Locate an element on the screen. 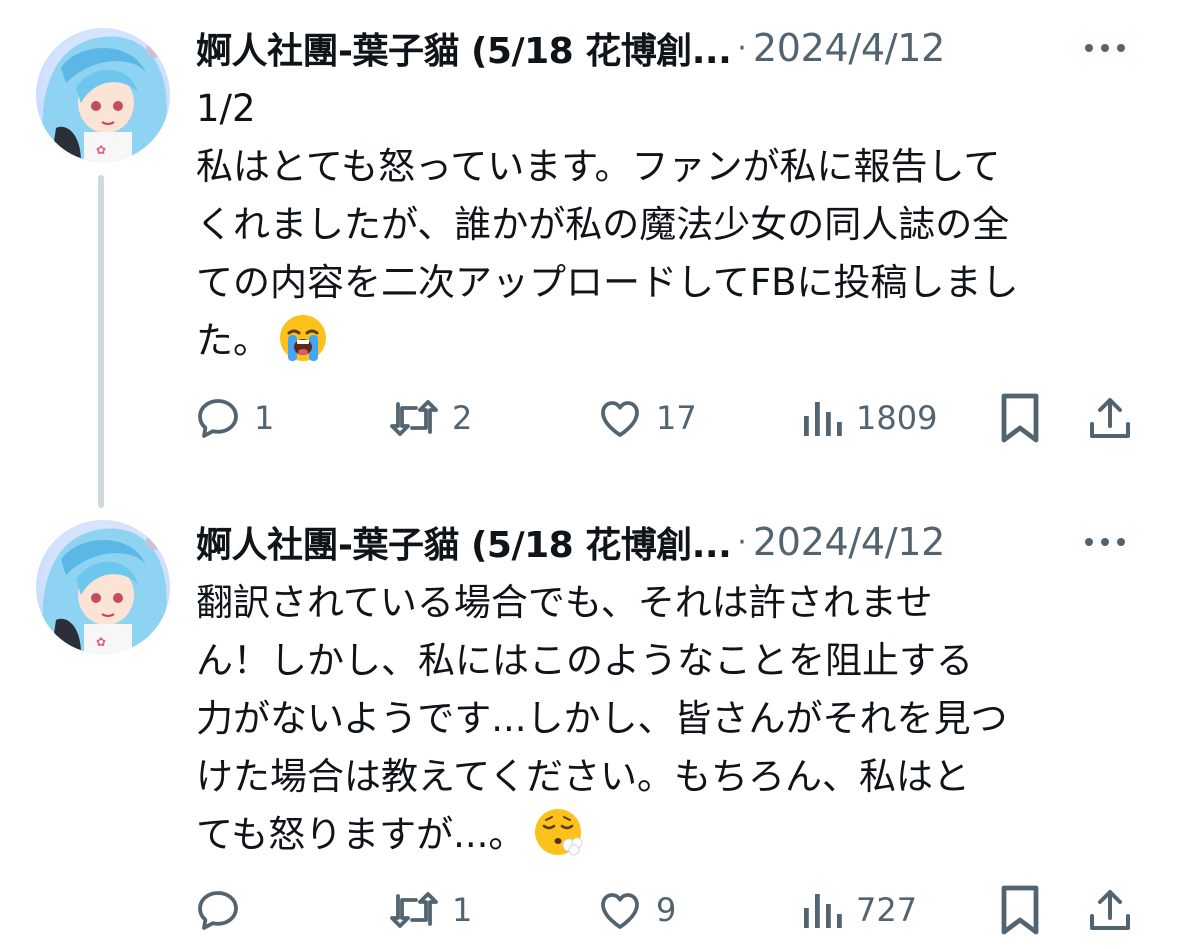 Image resolution: width=1179 pixels, height=949 pixels. tweet-text-line: た。 is located at coordinates (233, 340).